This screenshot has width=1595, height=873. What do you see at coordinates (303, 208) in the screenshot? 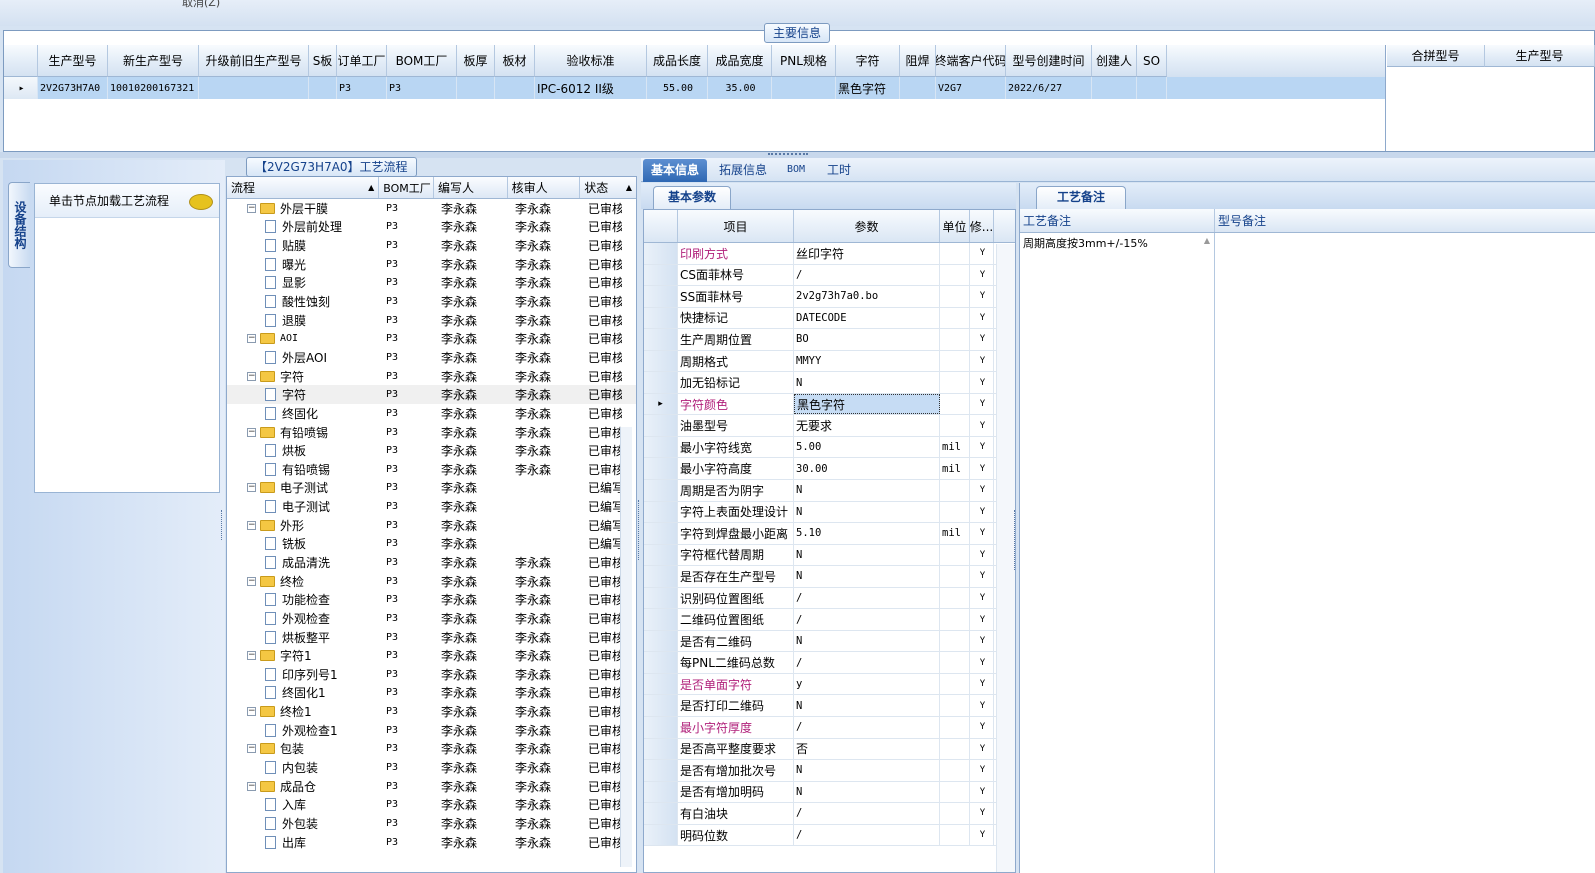
I see `tree-node: − 外层干膜` at bounding box center [303, 208].